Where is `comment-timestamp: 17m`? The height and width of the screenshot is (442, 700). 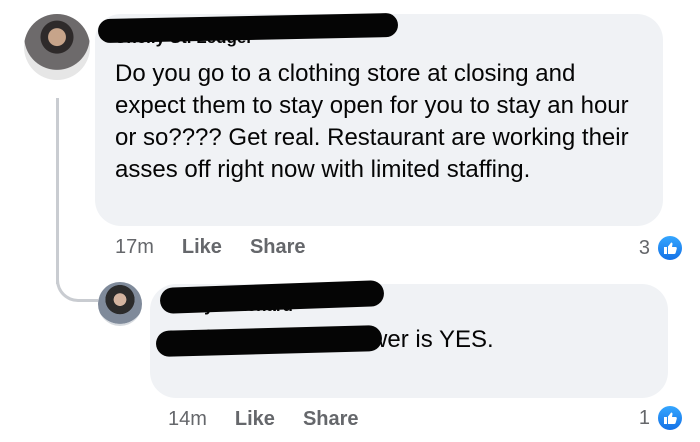 comment-timestamp: 17m is located at coordinates (134, 247).